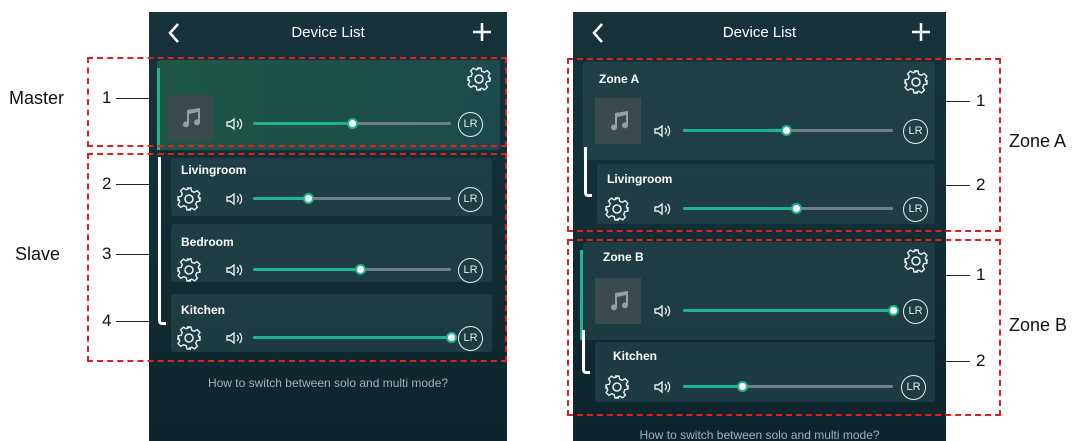 The height and width of the screenshot is (441, 1087). I want to click on slave-label: Slave, so click(38, 254).